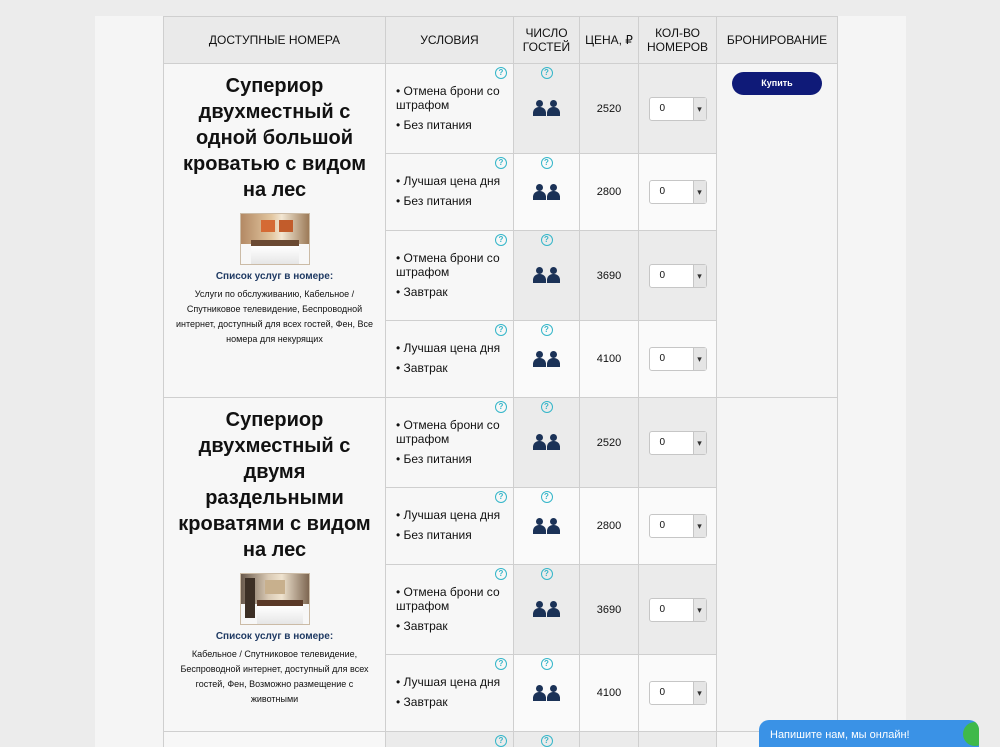 The height and width of the screenshot is (747, 1000). What do you see at coordinates (449, 739) in the screenshot?
I see `conditions-cell: ?` at bounding box center [449, 739].